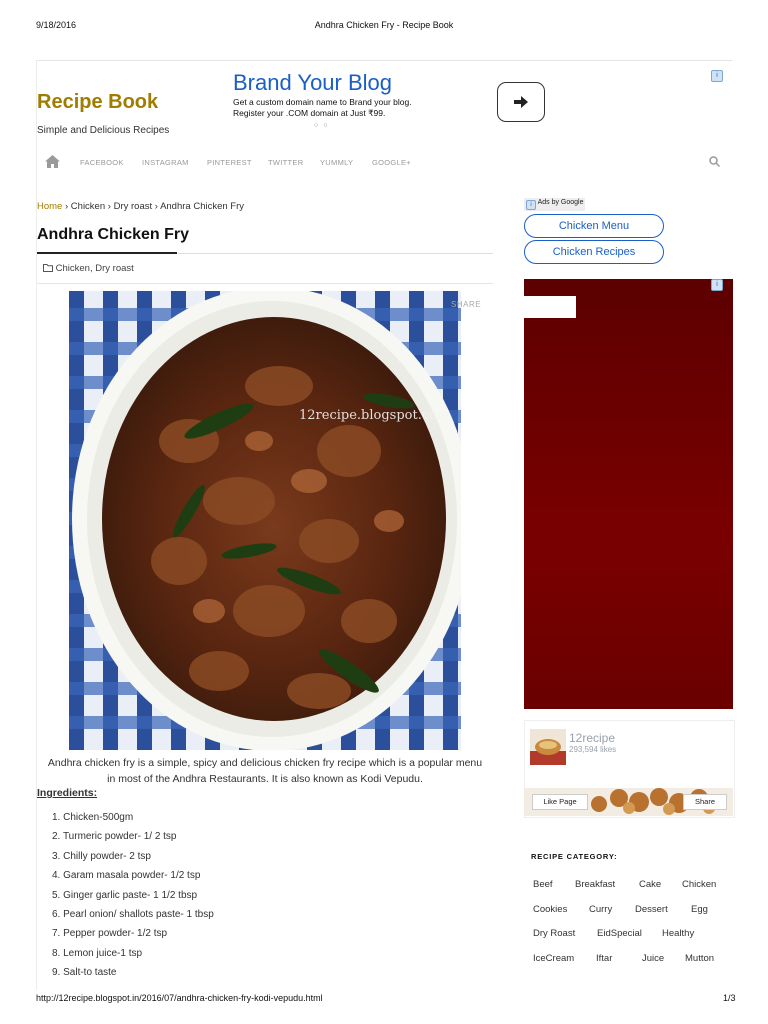 The width and height of the screenshot is (768, 1024). I want to click on category-tag-breakfast: Breakfast, so click(595, 884).